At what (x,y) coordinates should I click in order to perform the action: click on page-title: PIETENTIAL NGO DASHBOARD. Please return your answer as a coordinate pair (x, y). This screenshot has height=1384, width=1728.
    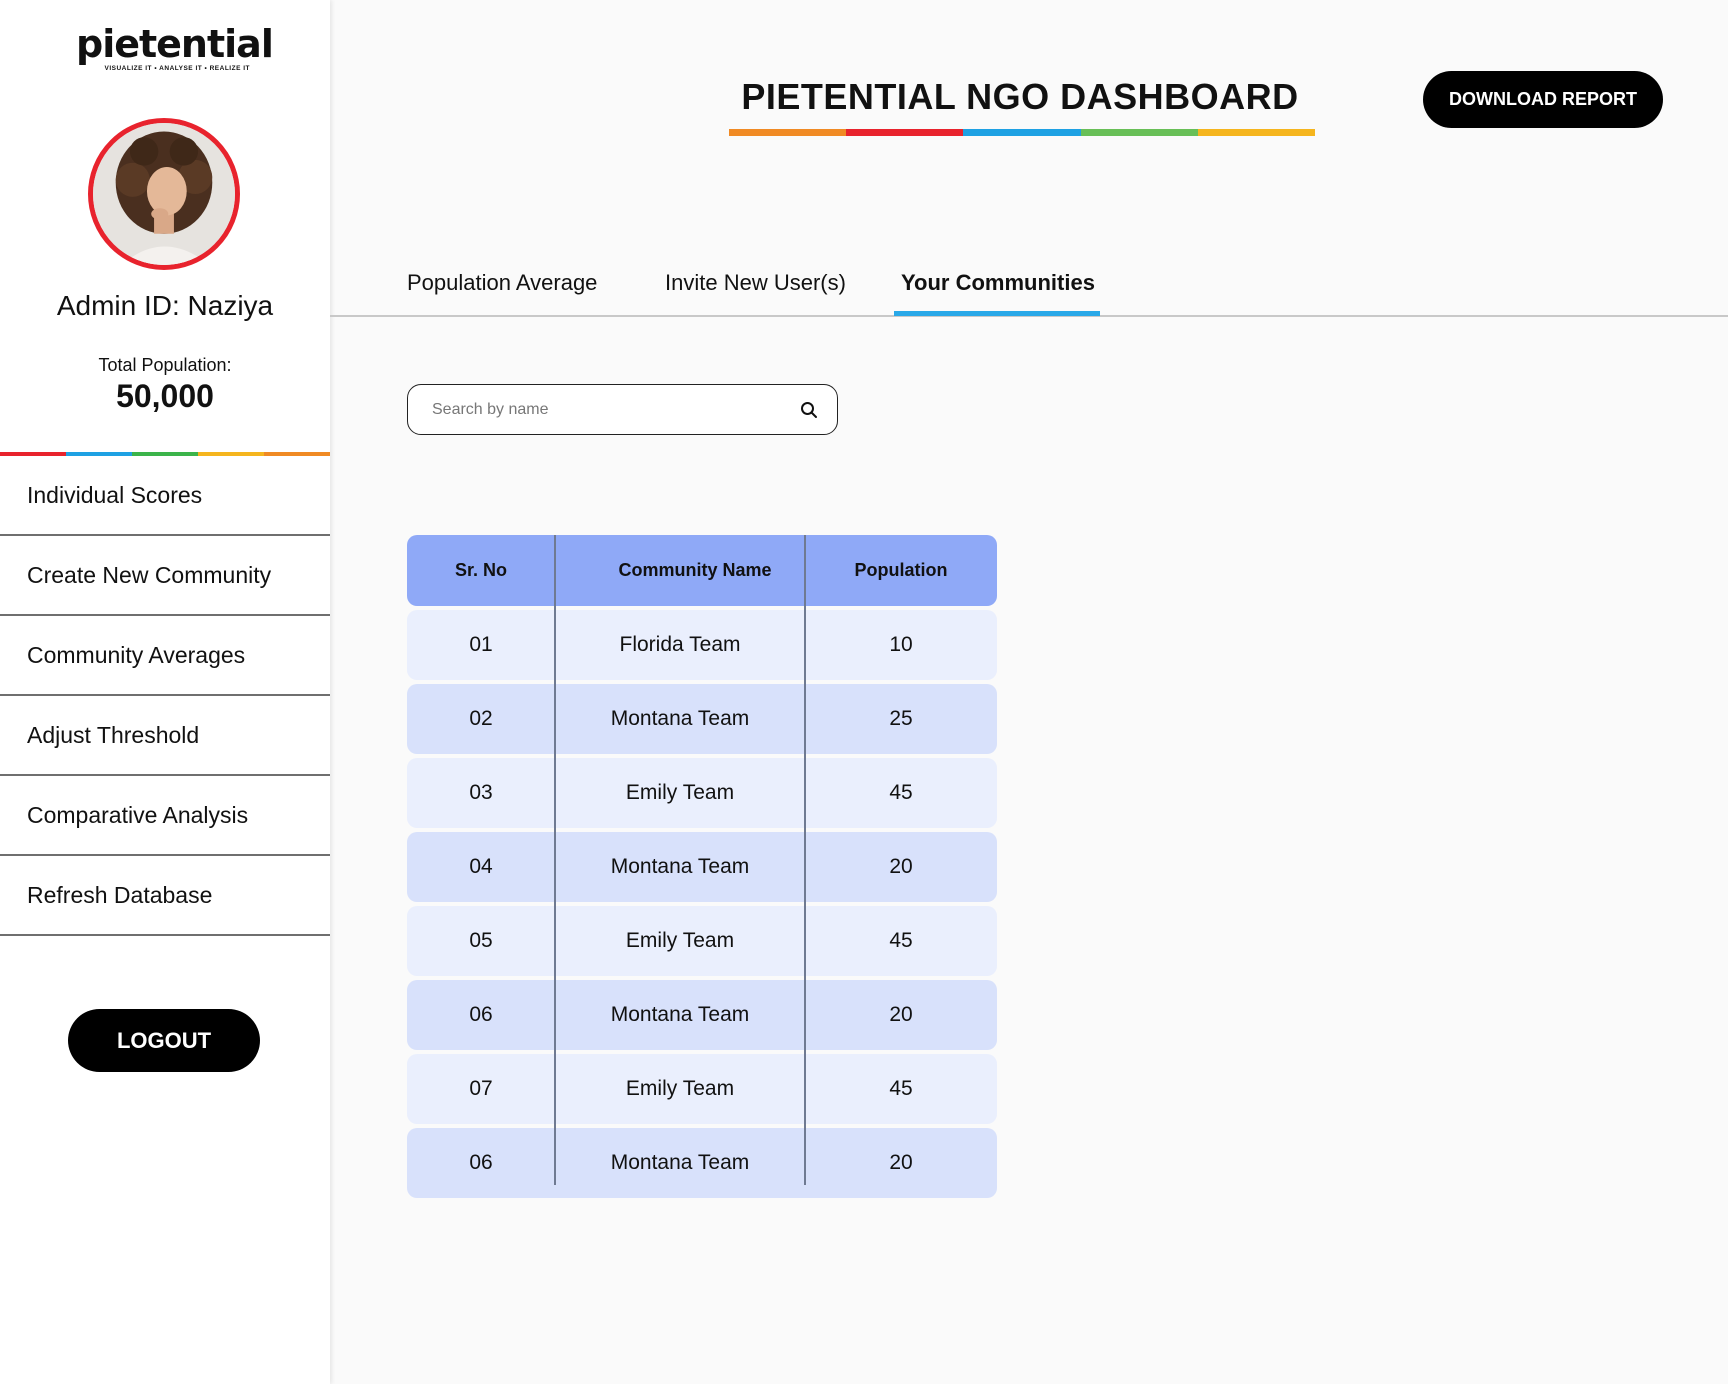
    Looking at the image, I should click on (1020, 96).